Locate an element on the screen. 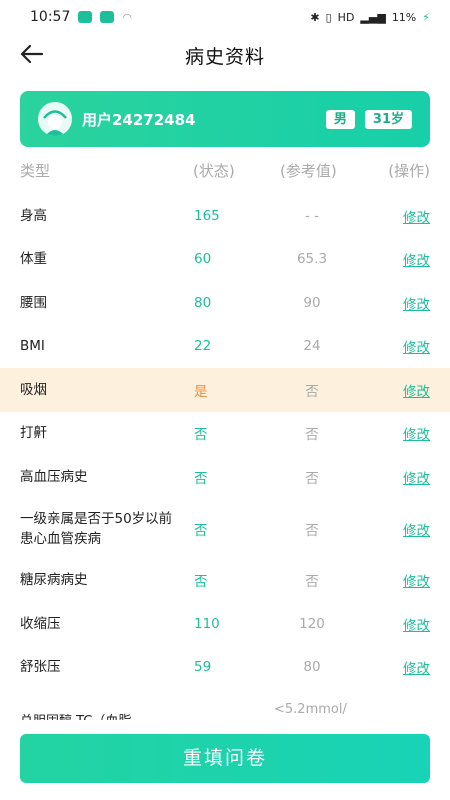 The height and width of the screenshot is (800, 450). table-row: 身高 165 - - 修改 is located at coordinates (225, 216).